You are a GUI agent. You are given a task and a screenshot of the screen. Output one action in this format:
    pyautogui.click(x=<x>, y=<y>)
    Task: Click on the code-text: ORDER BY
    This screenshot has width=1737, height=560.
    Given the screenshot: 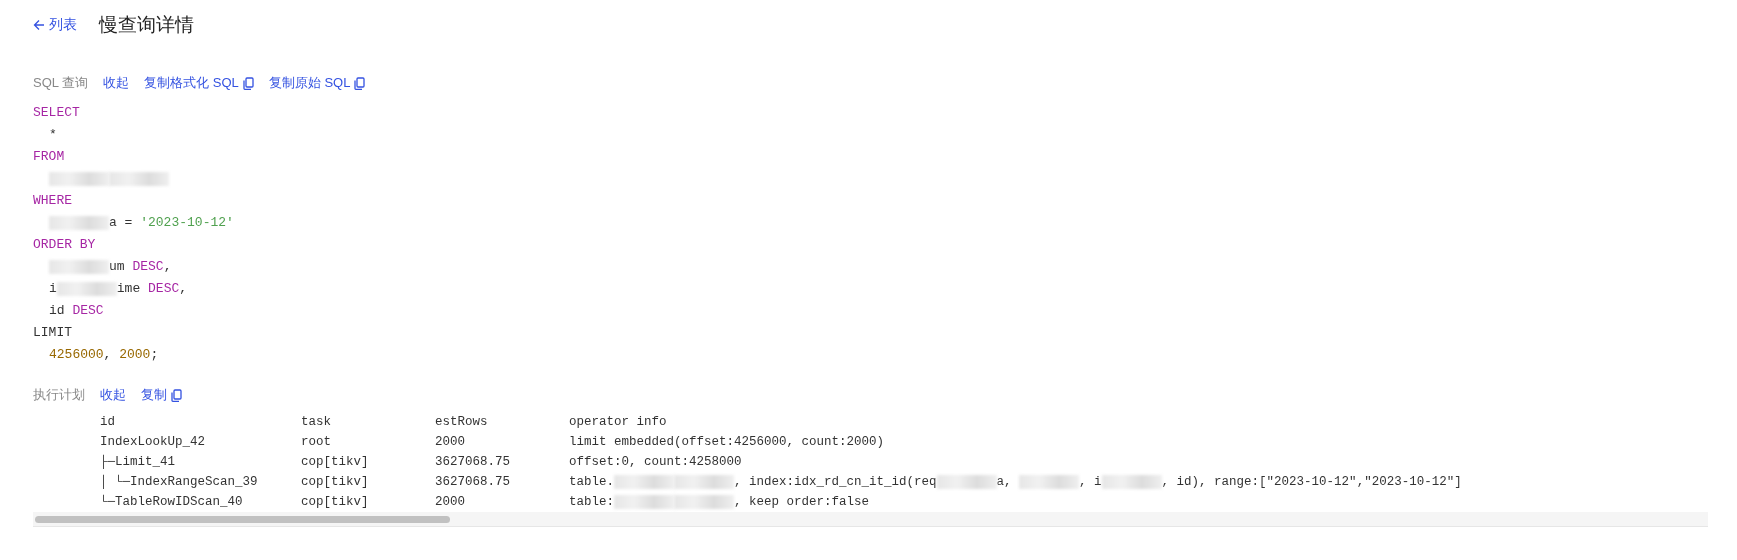 What is the action you would take?
    pyautogui.click(x=64, y=245)
    